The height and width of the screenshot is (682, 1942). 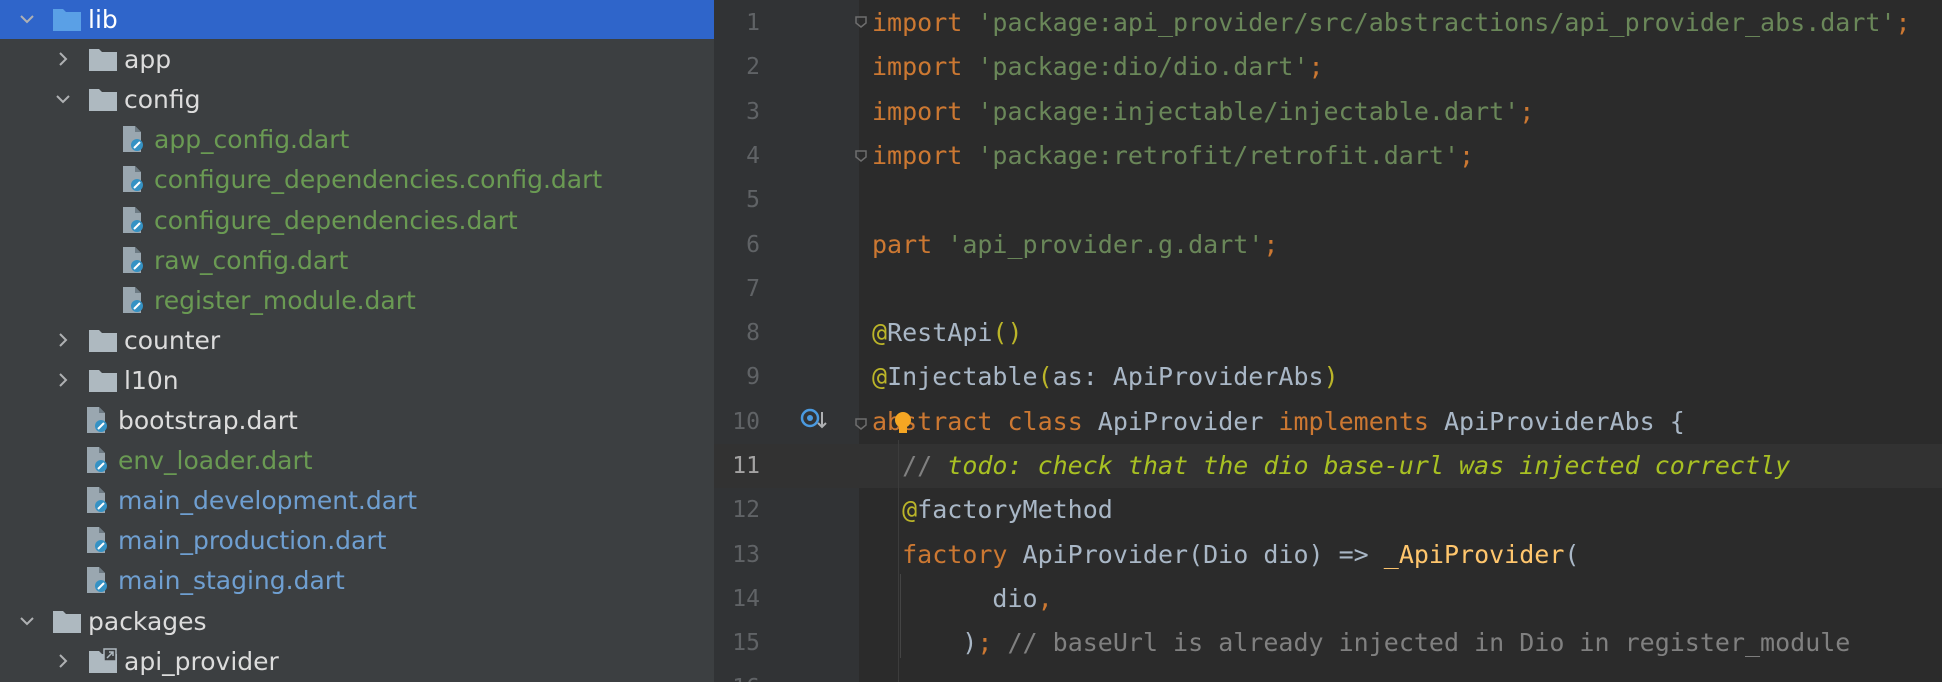 I want to click on line-number: 10, so click(x=746, y=422).